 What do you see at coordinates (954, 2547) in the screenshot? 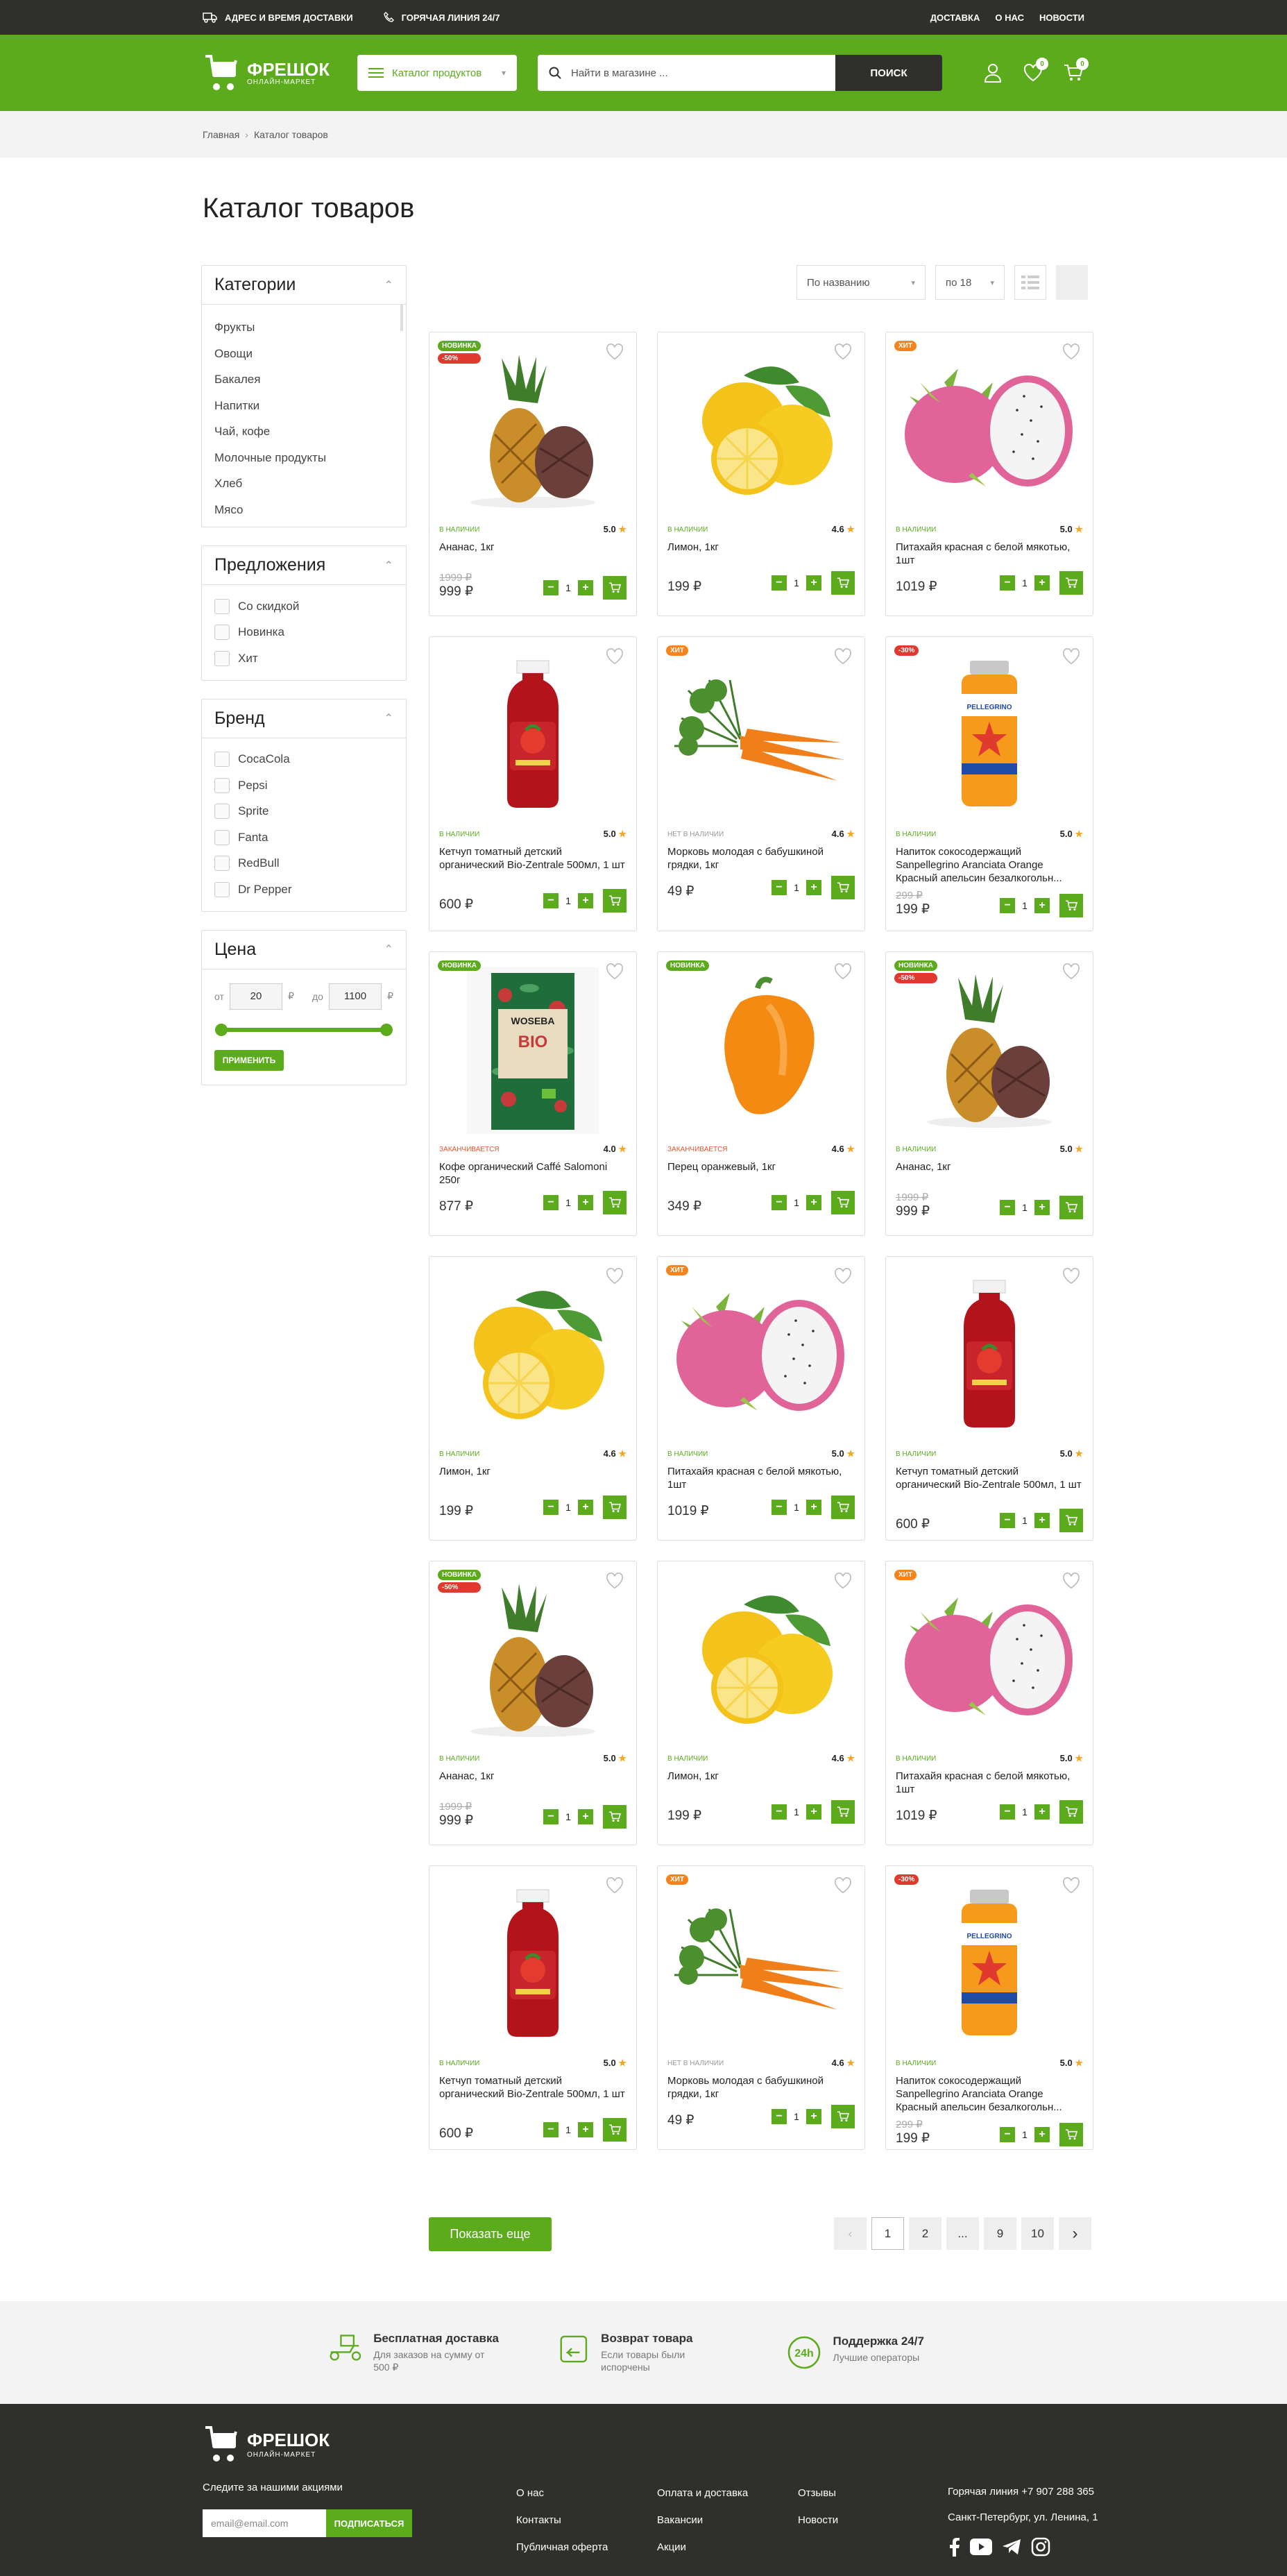
I see `facebook-icon` at bounding box center [954, 2547].